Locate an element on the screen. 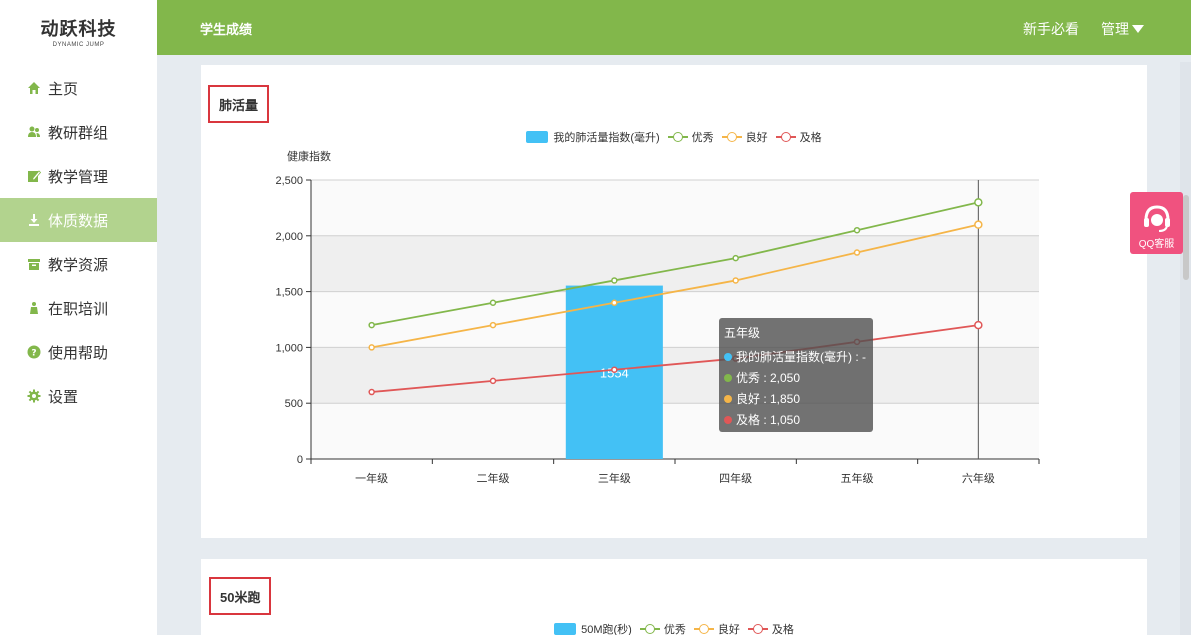 The height and width of the screenshot is (635, 1191). panel-title-50m-run: 50米跑 is located at coordinates (240, 596).